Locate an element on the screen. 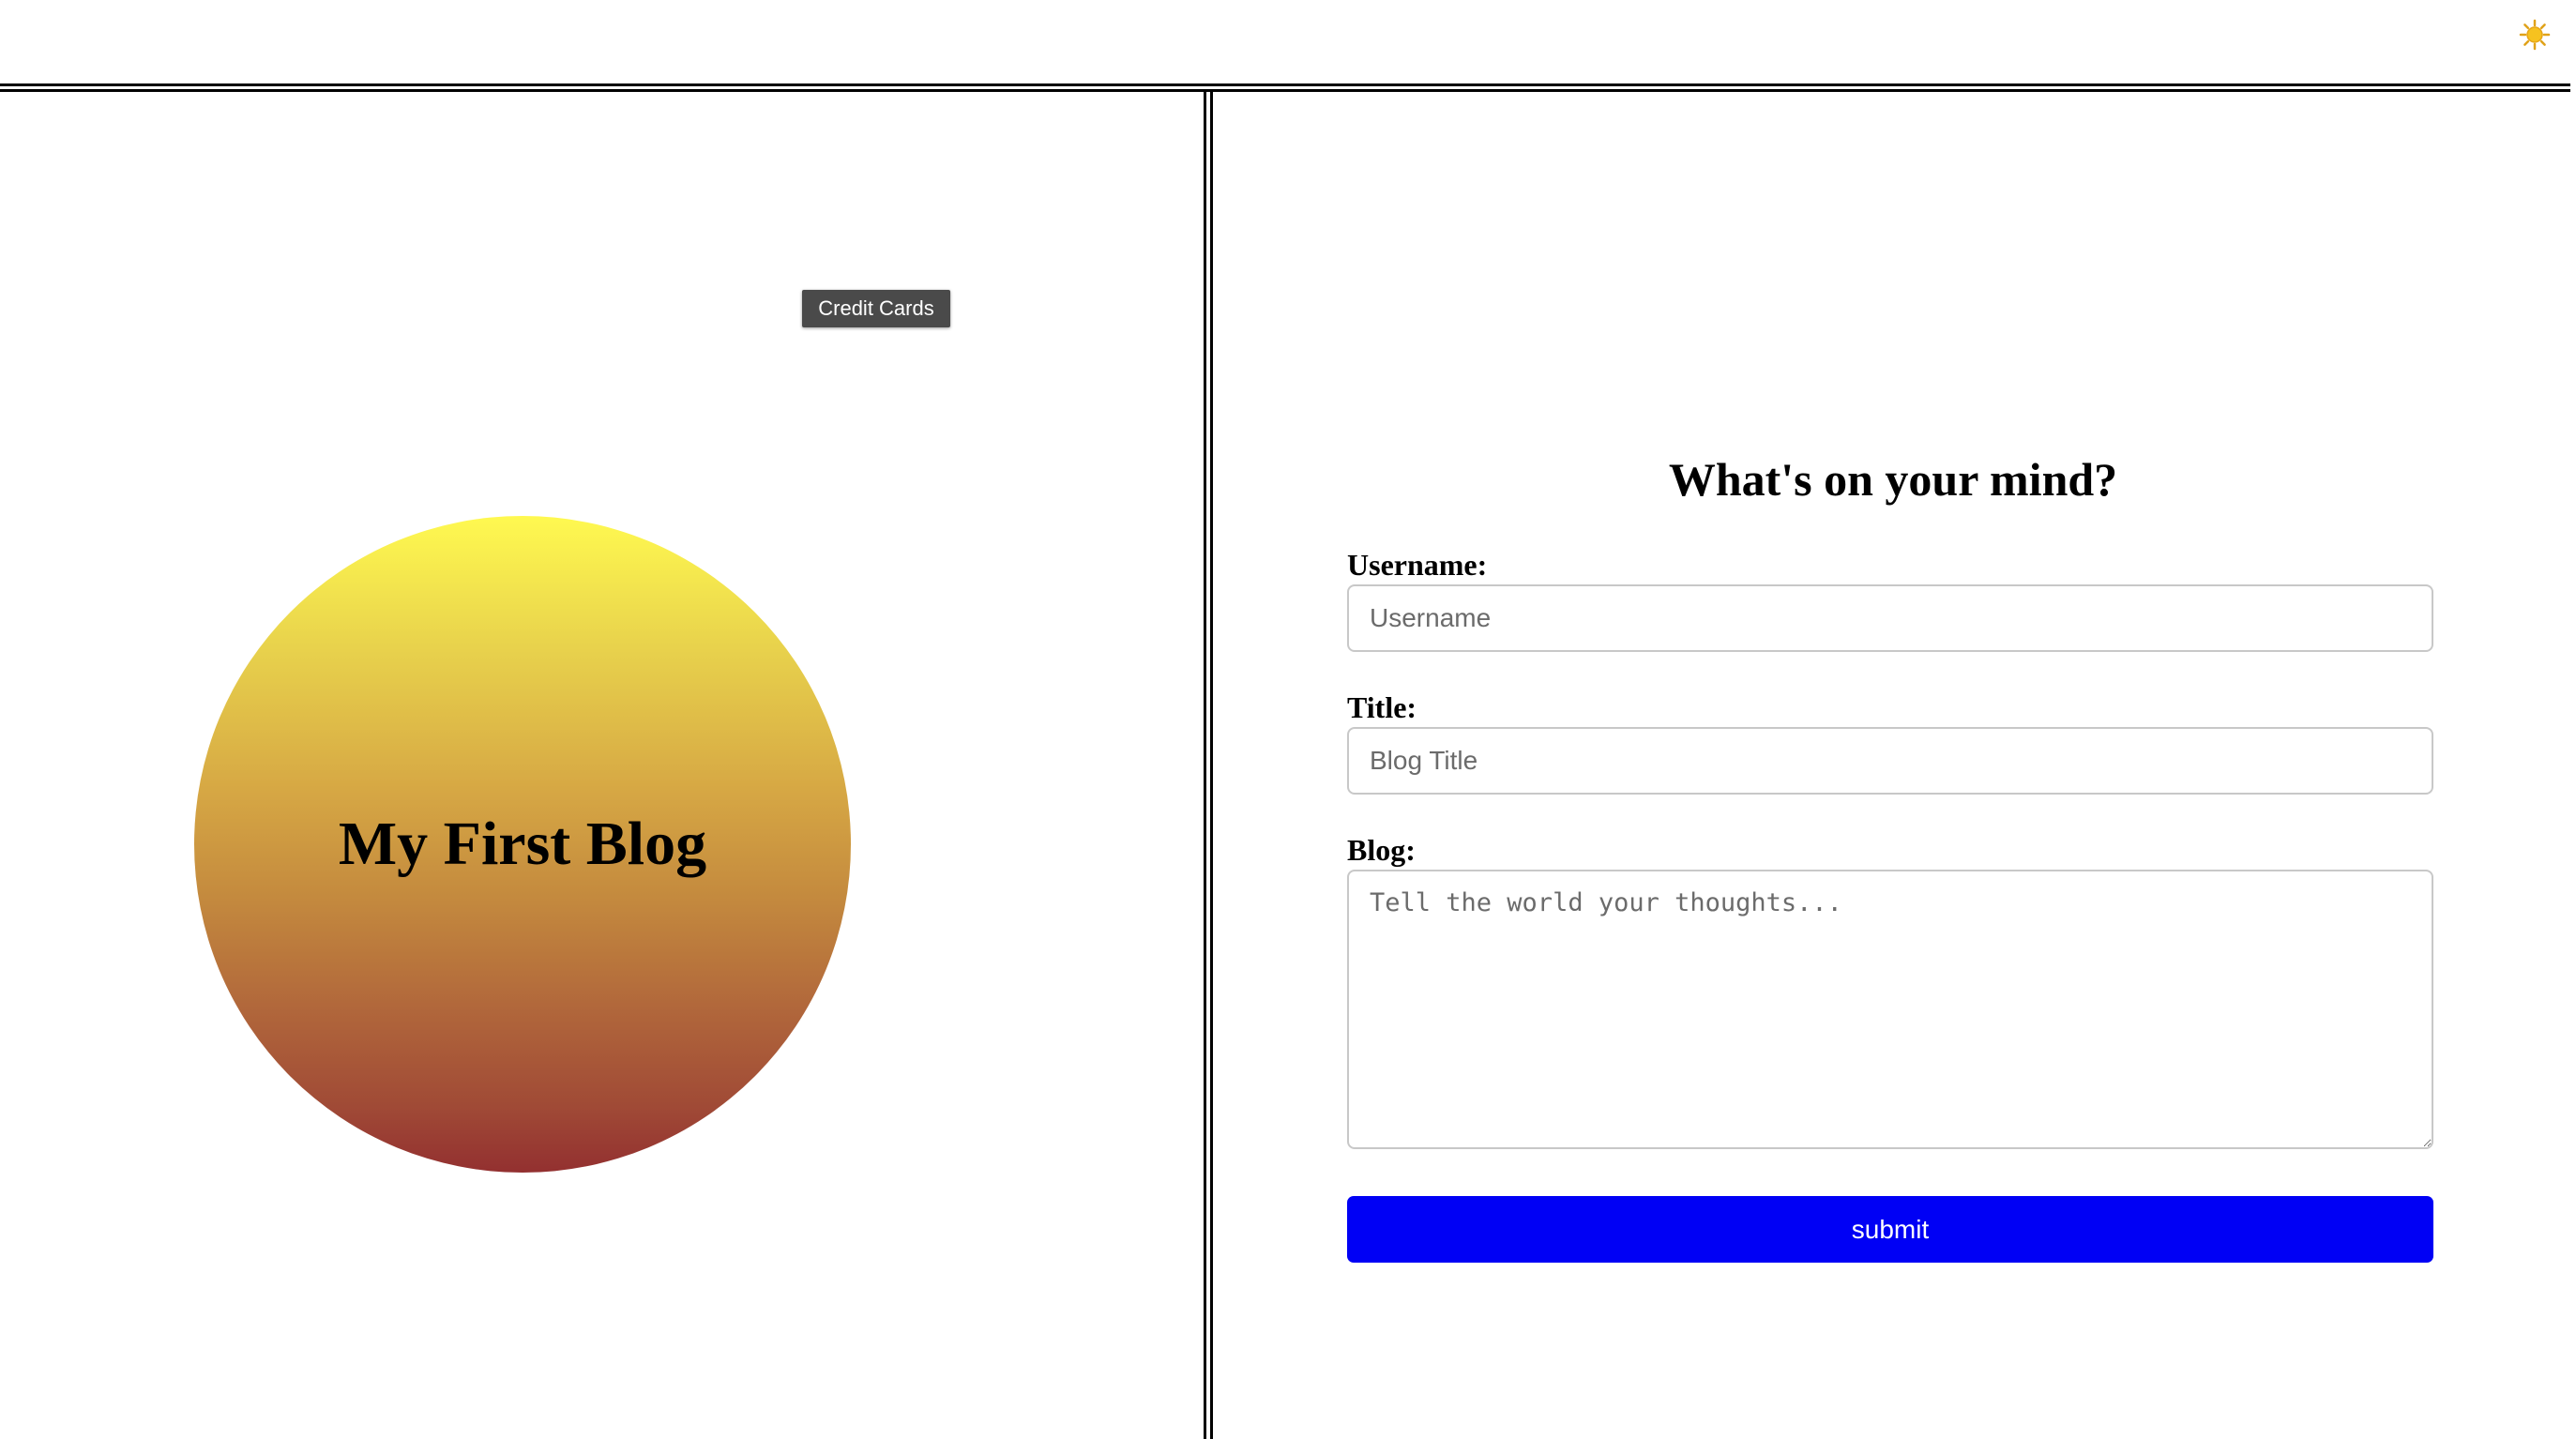  blog-label: Blog: is located at coordinates (1382, 850).